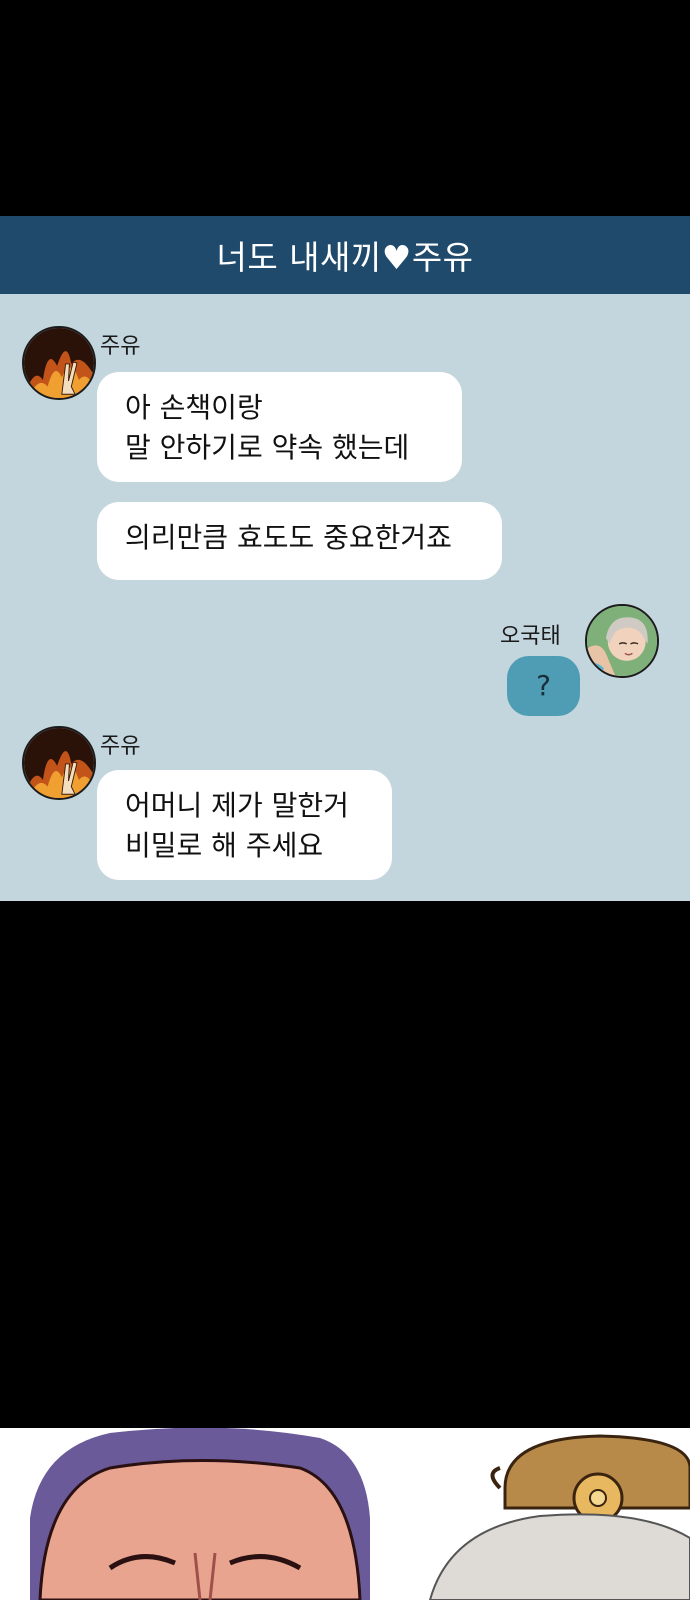  What do you see at coordinates (244, 825) in the screenshot?
I see `message-bubble: 어머니 제가 말한거 비밀로 해 주세요` at bounding box center [244, 825].